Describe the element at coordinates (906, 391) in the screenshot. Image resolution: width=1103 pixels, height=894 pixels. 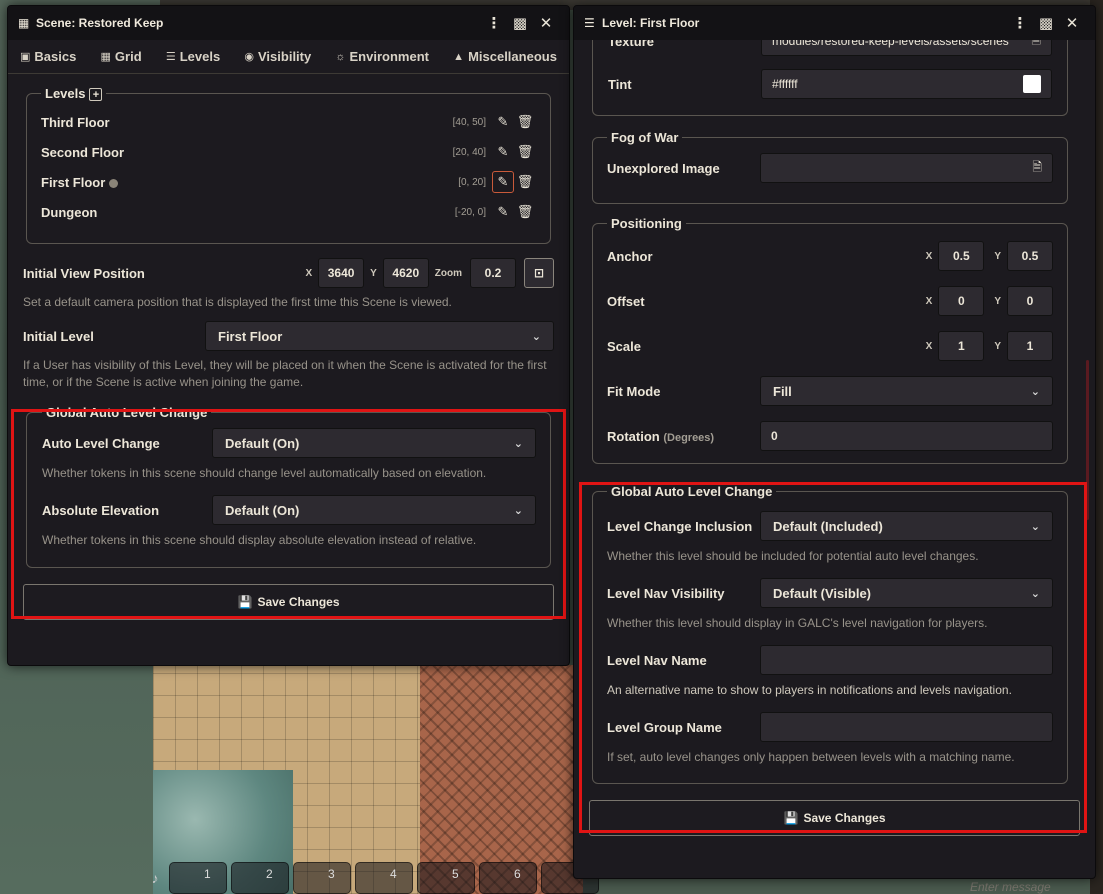
I see `fit-mode-select: Fill ⌄` at that location.